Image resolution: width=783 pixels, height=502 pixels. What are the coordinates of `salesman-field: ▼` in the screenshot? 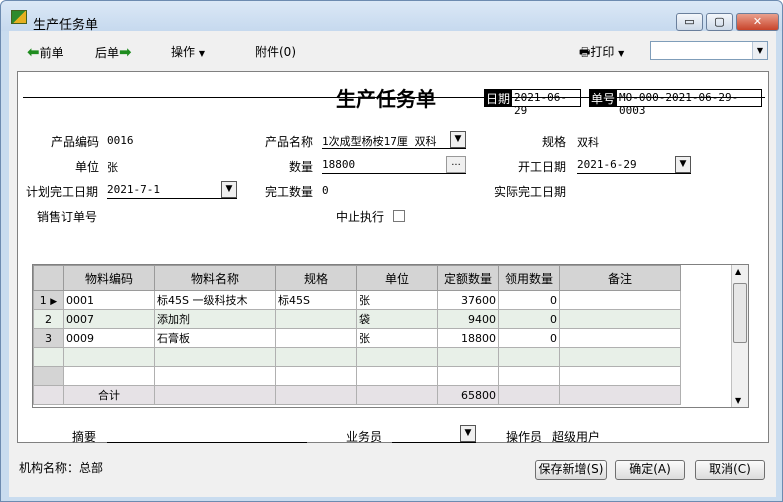 It's located at (434, 434).